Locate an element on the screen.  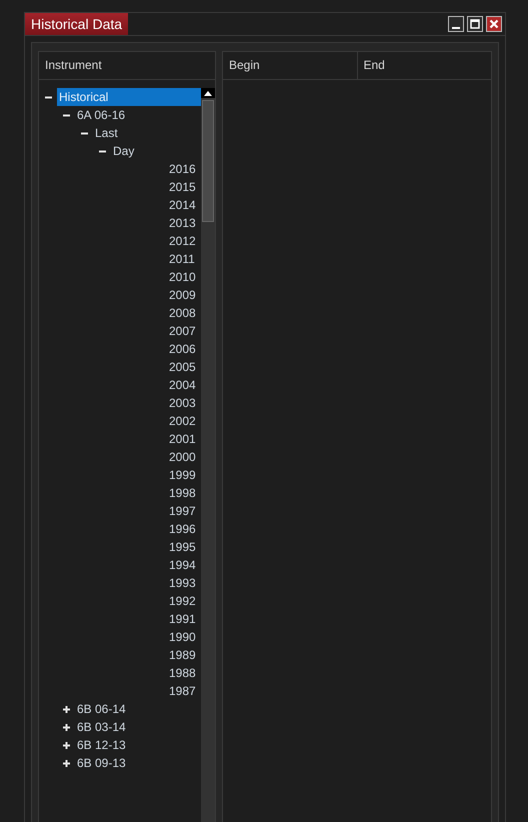
tree-item: 1998 is located at coordinates (182, 493).